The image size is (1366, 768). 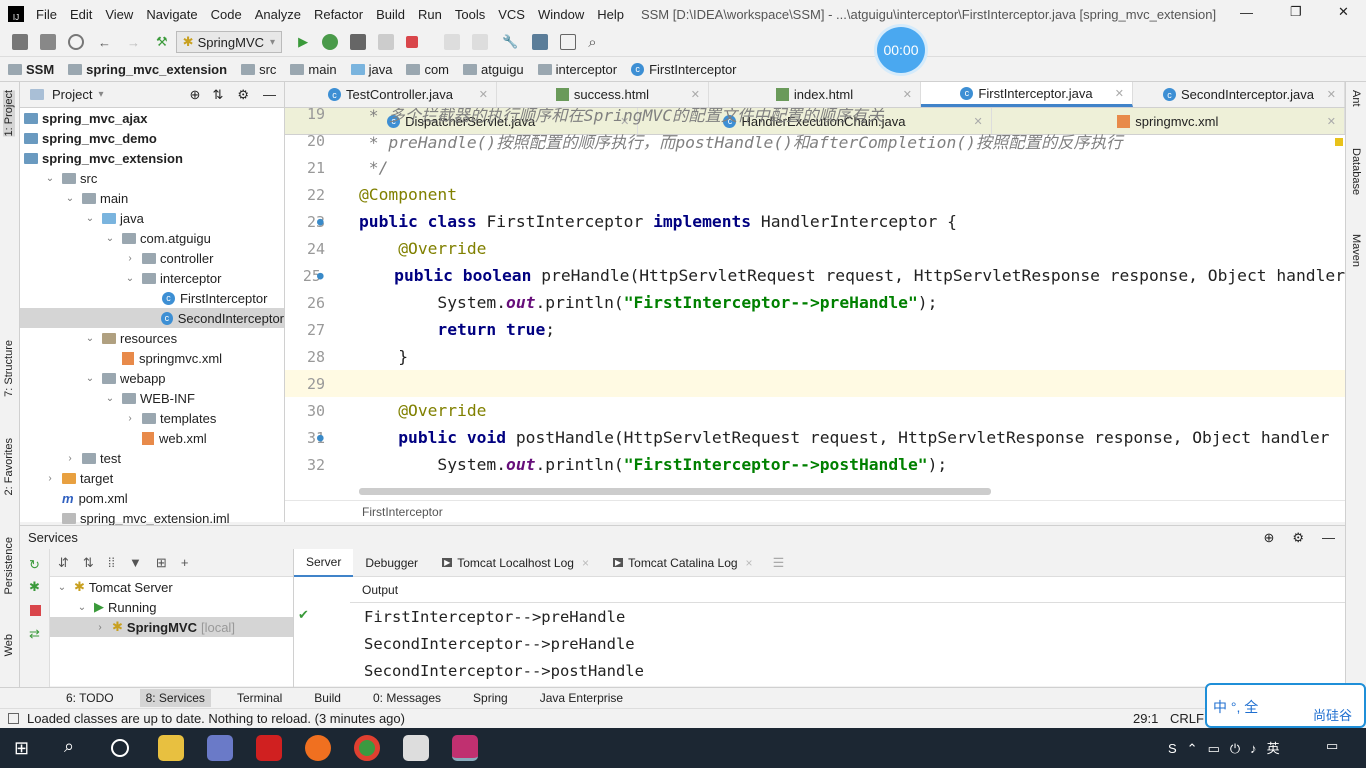 I want to click on sync-icon, so click(x=76, y=42).